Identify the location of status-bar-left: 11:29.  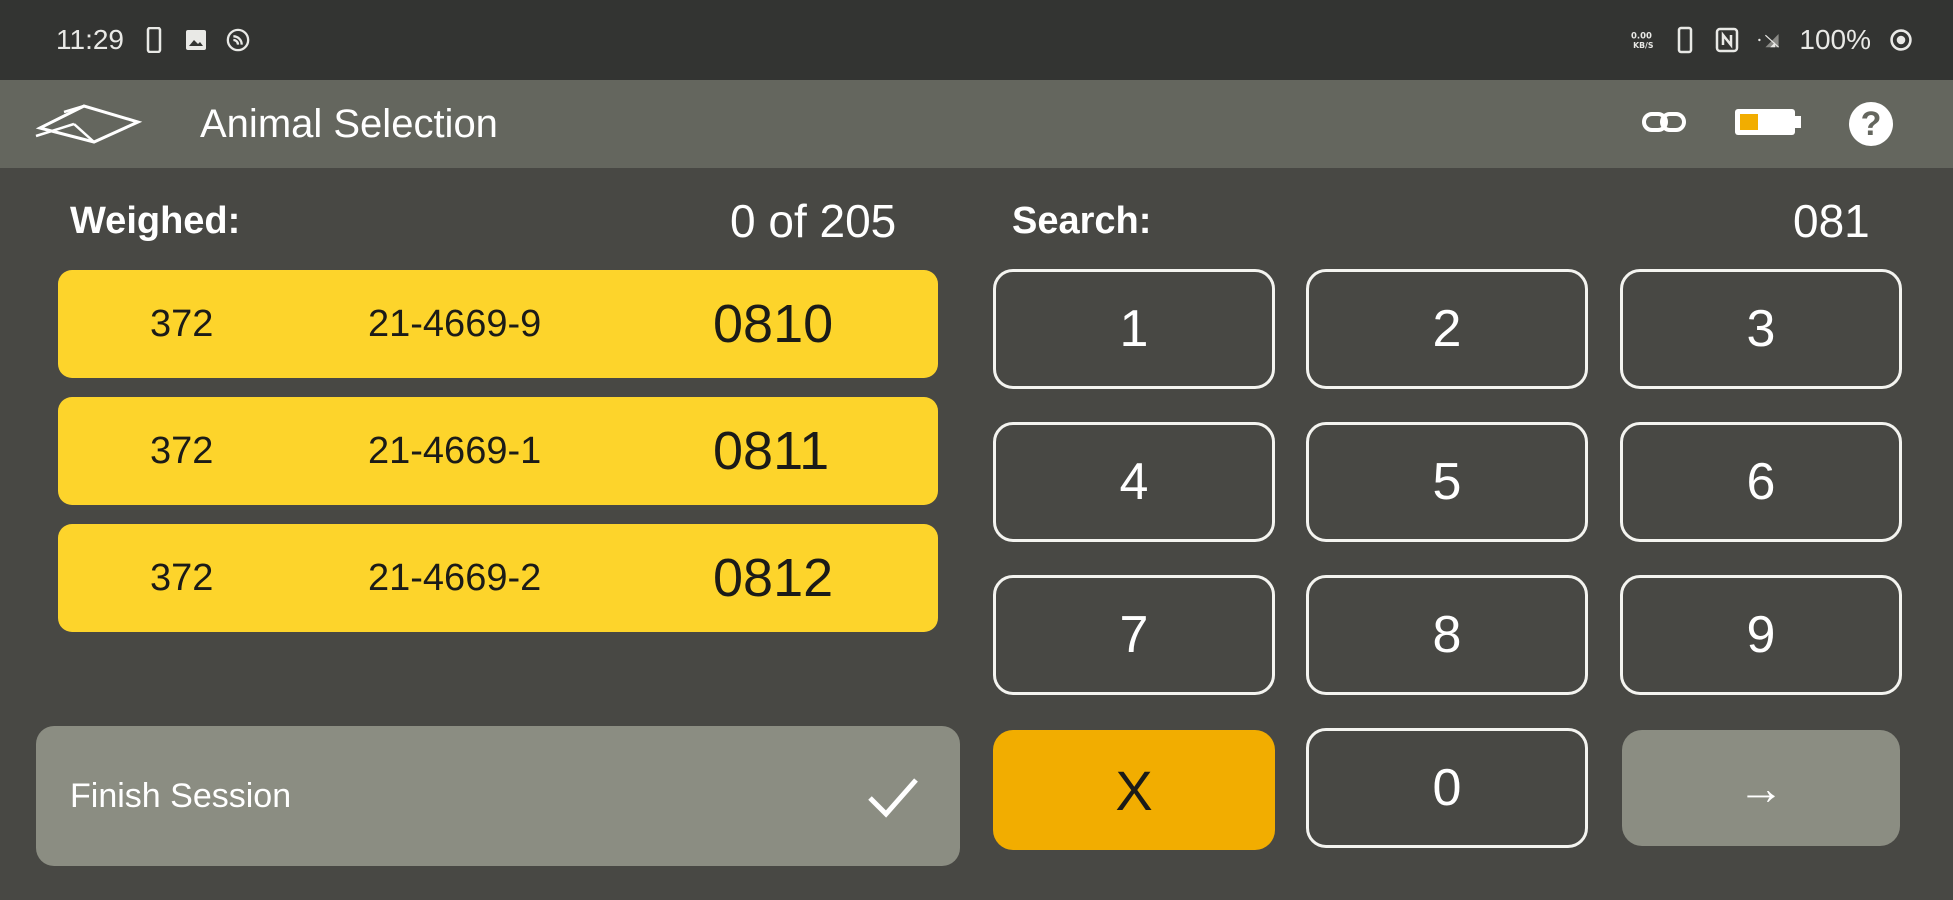
(153, 40).